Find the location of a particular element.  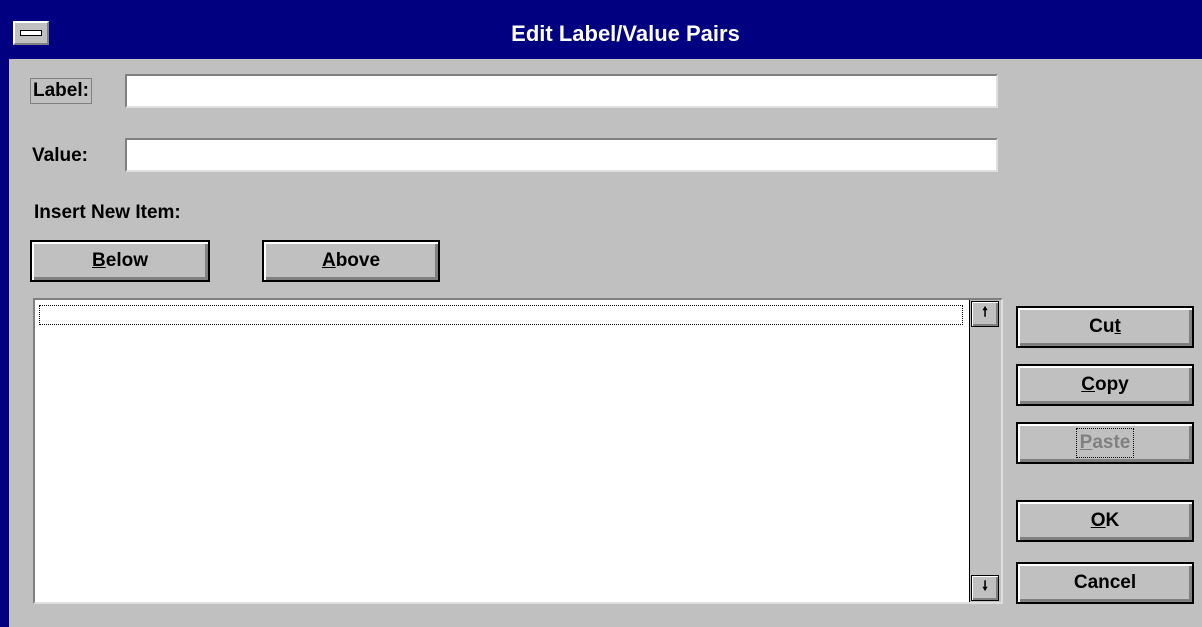

paste-label-wrap: Paste is located at coordinates (1105, 443).